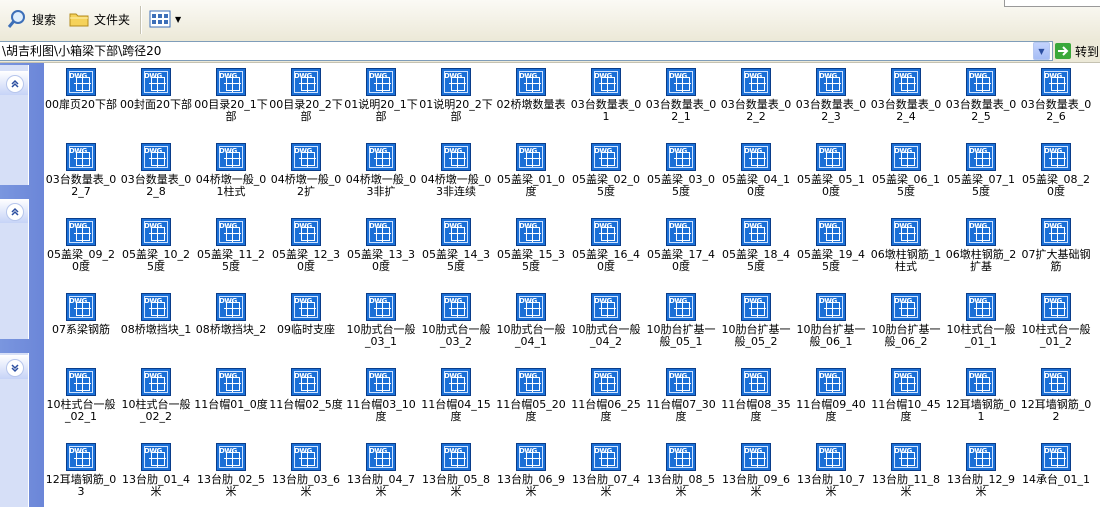  I want to click on file-item: DWG 14承台_01_1, so click(1056, 464).